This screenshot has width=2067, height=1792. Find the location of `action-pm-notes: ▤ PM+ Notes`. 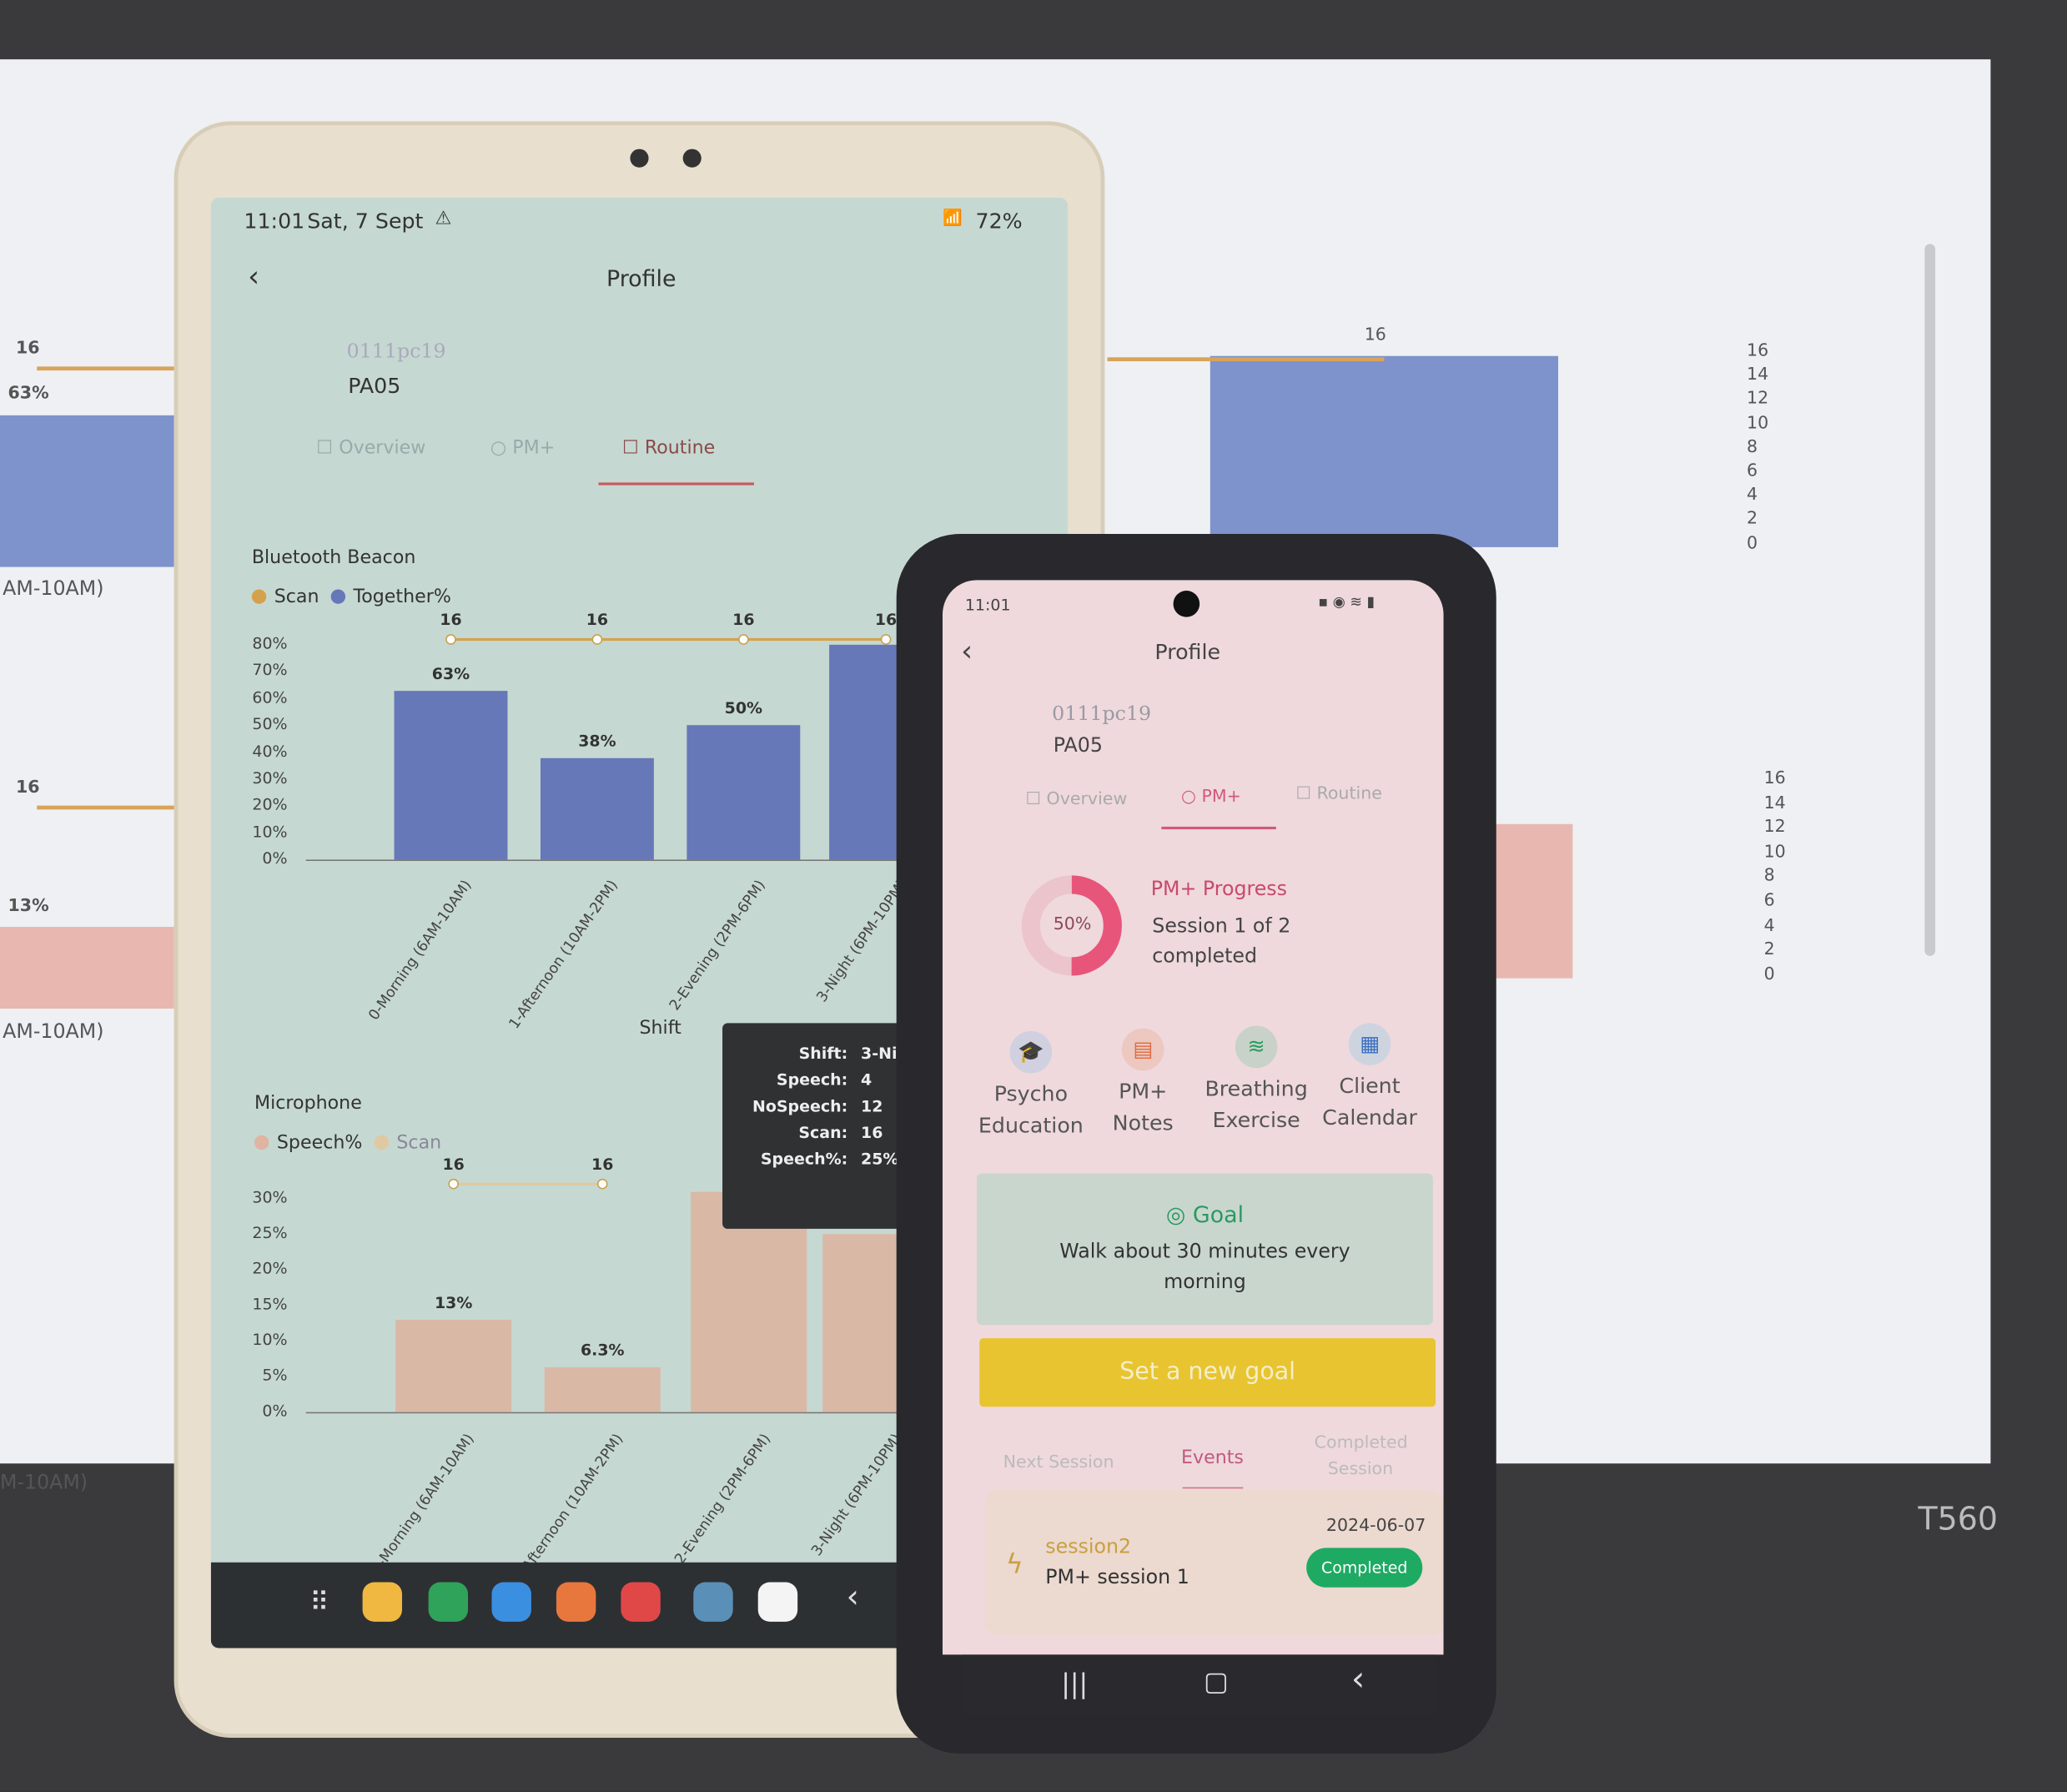

action-pm-notes: ▤ PM+ Notes is located at coordinates (1143, 1084).